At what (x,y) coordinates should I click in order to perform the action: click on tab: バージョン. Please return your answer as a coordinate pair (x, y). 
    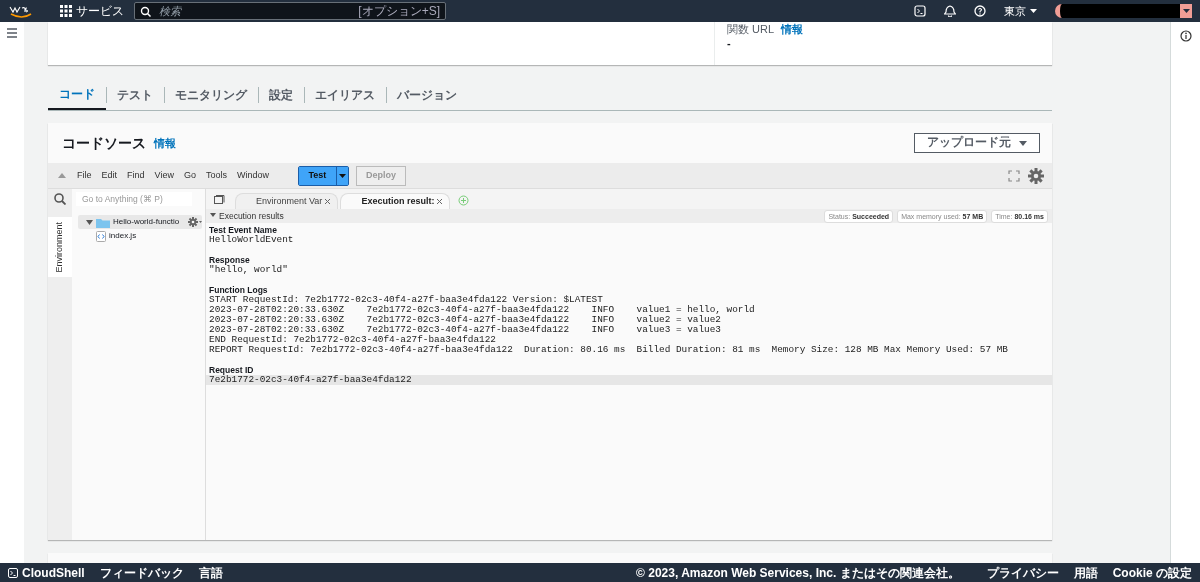
    Looking at the image, I should click on (427, 95).